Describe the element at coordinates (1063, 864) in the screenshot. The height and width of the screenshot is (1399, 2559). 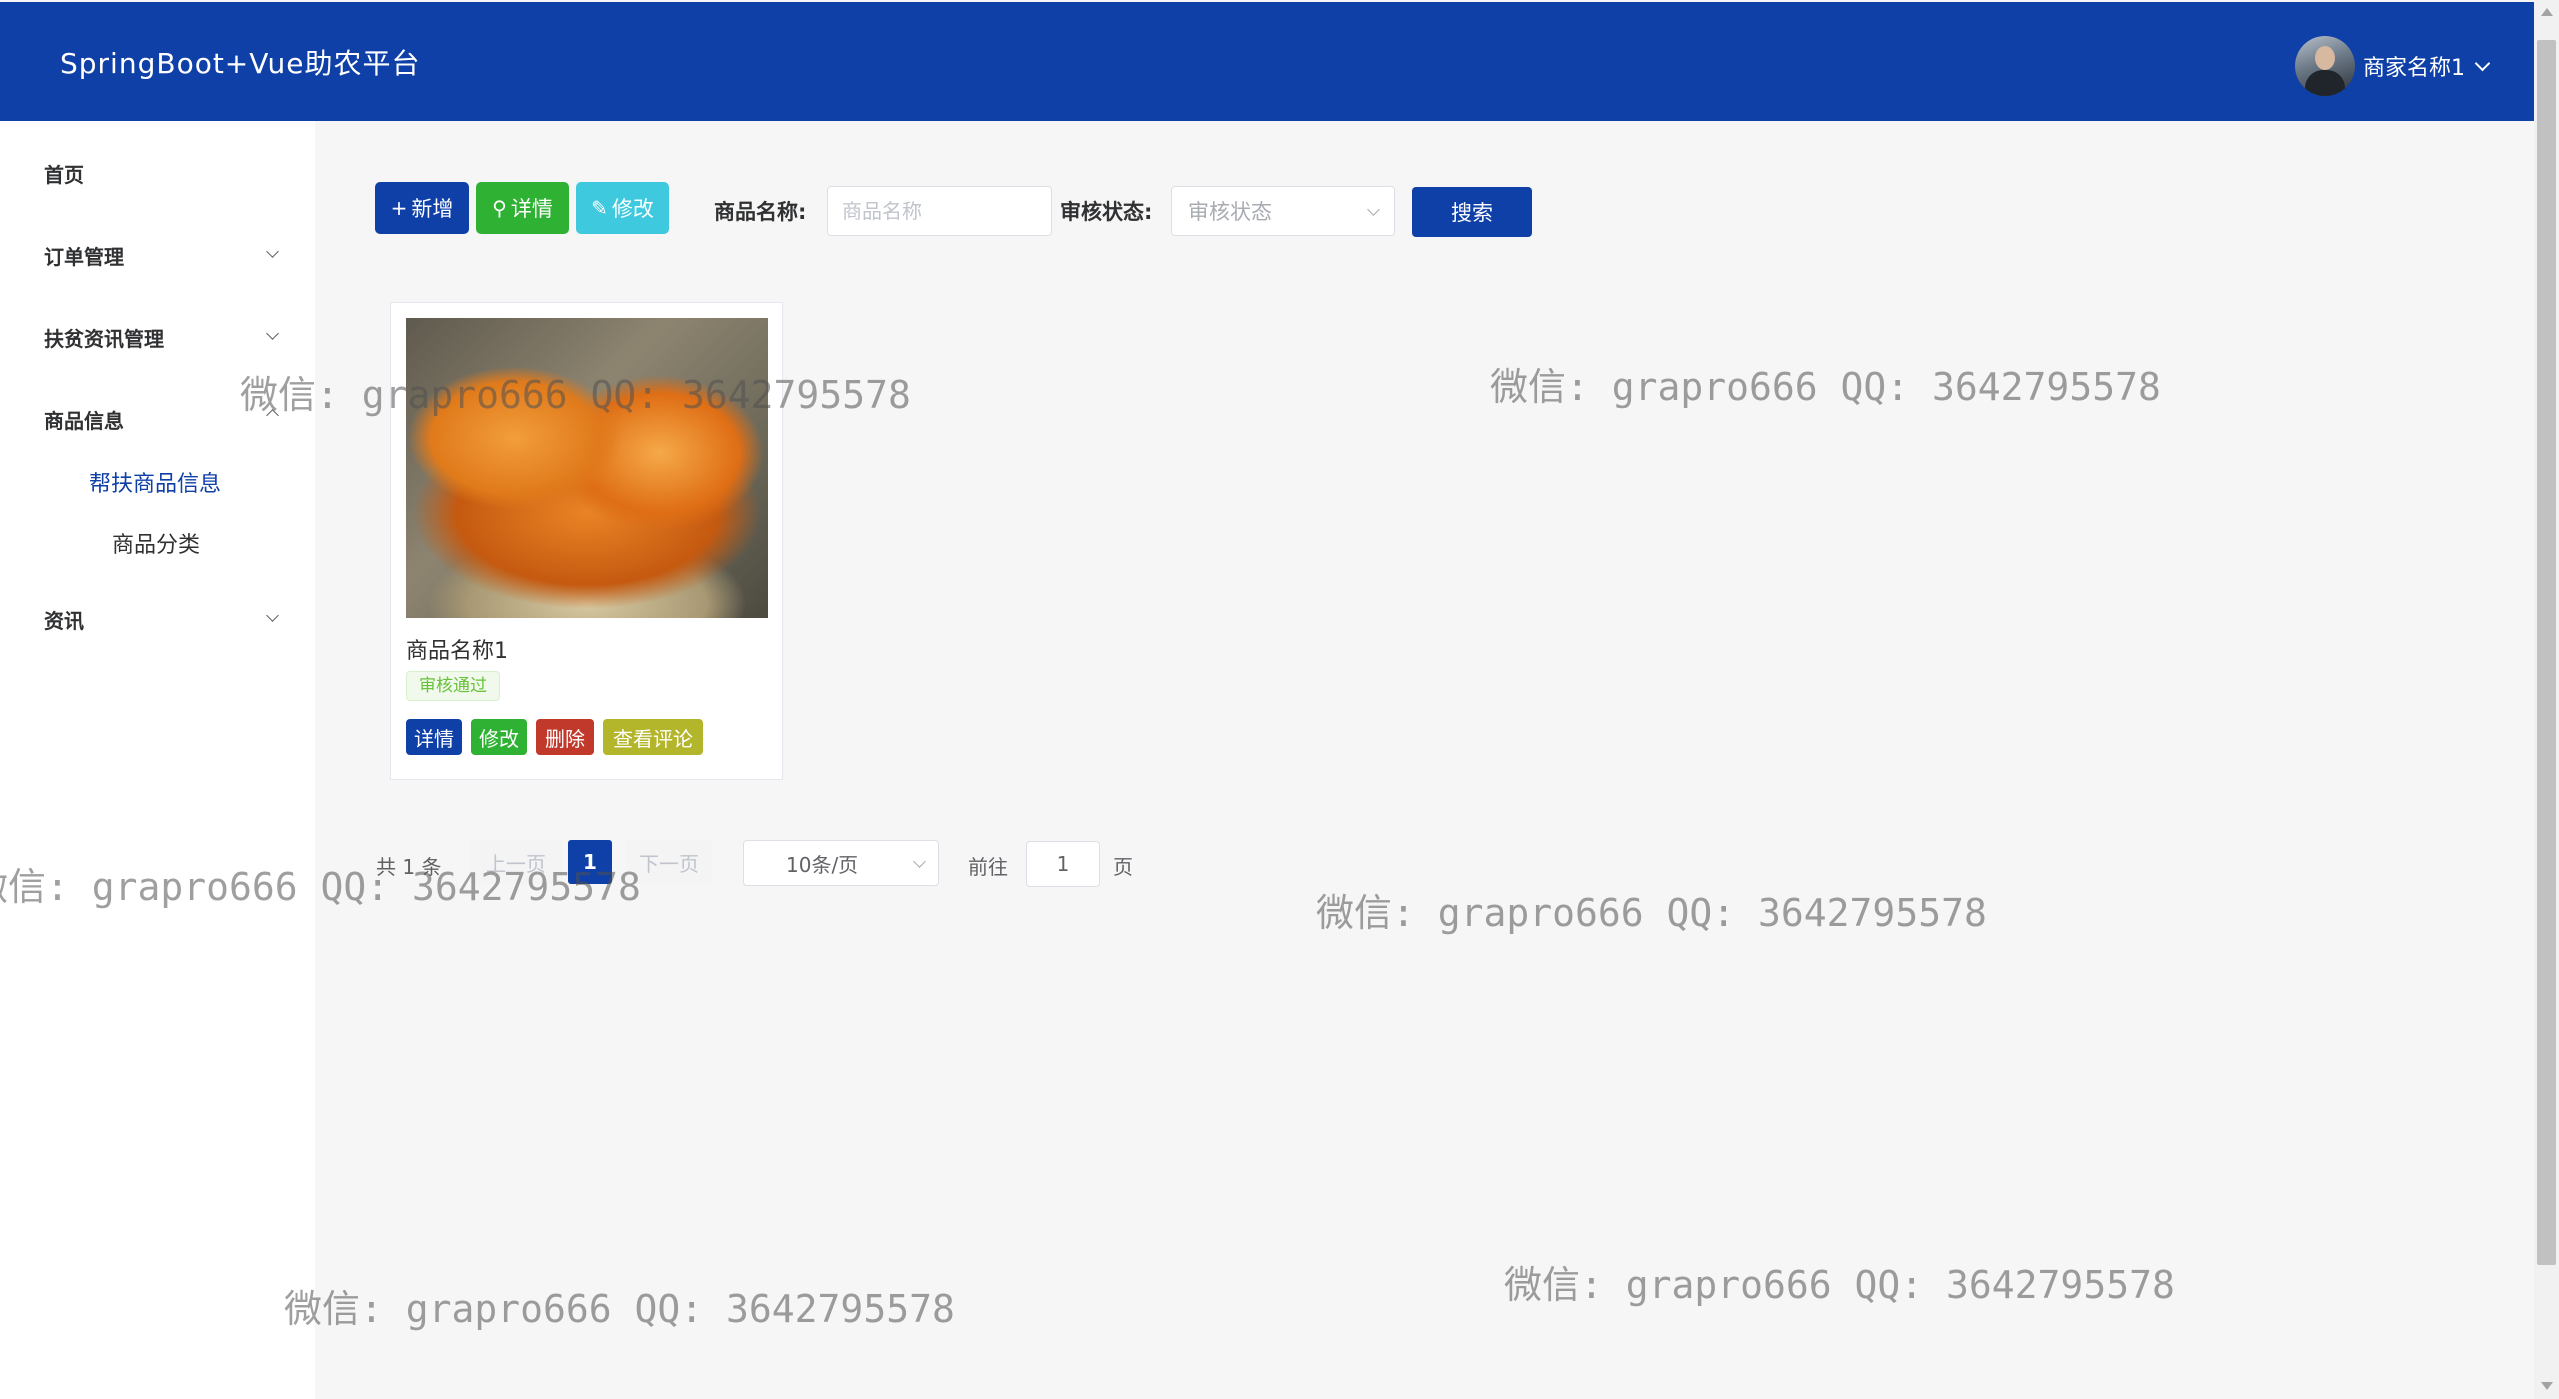
I see `goto-page-input` at that location.